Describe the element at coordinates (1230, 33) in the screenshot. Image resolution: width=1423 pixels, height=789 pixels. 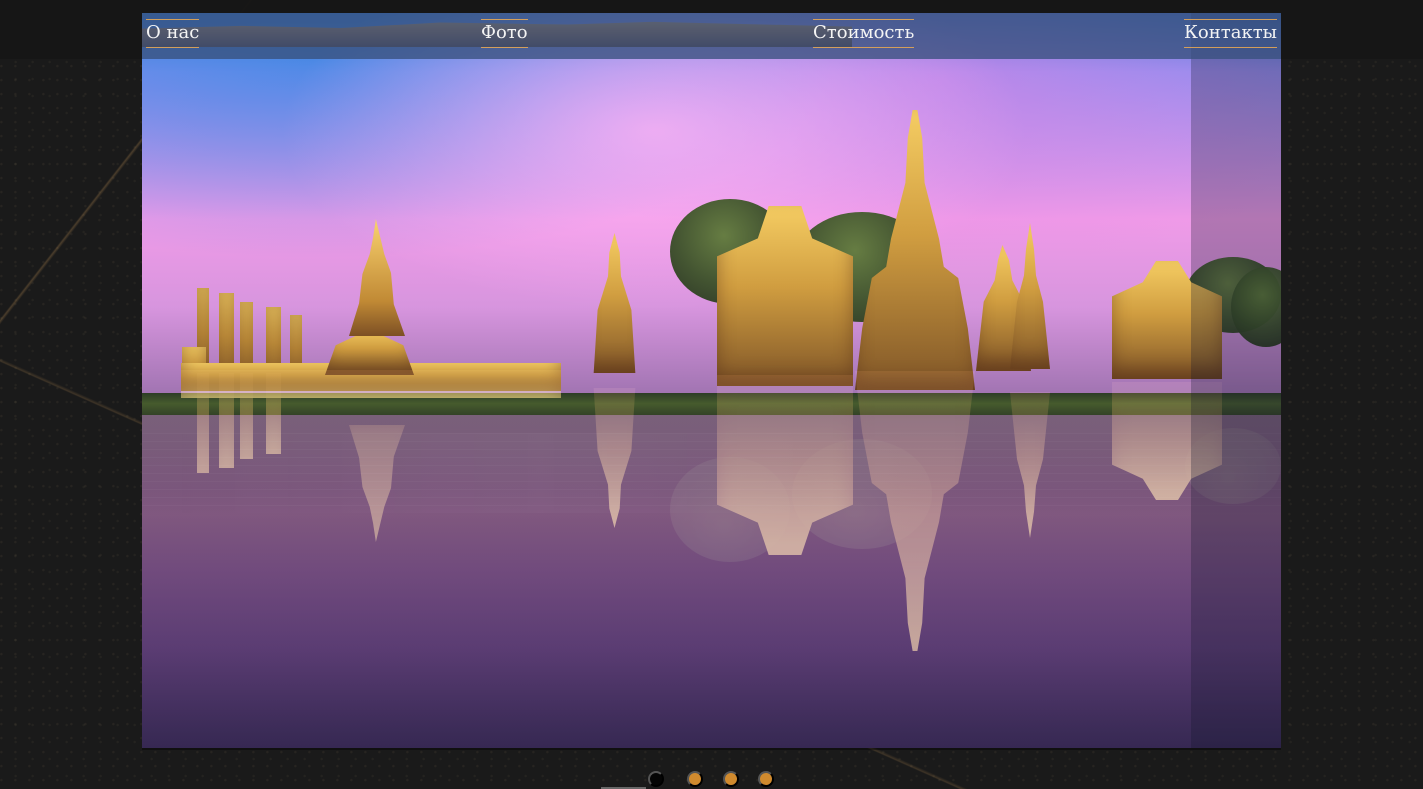
I see `nav-link-contacts: Контакты` at that location.